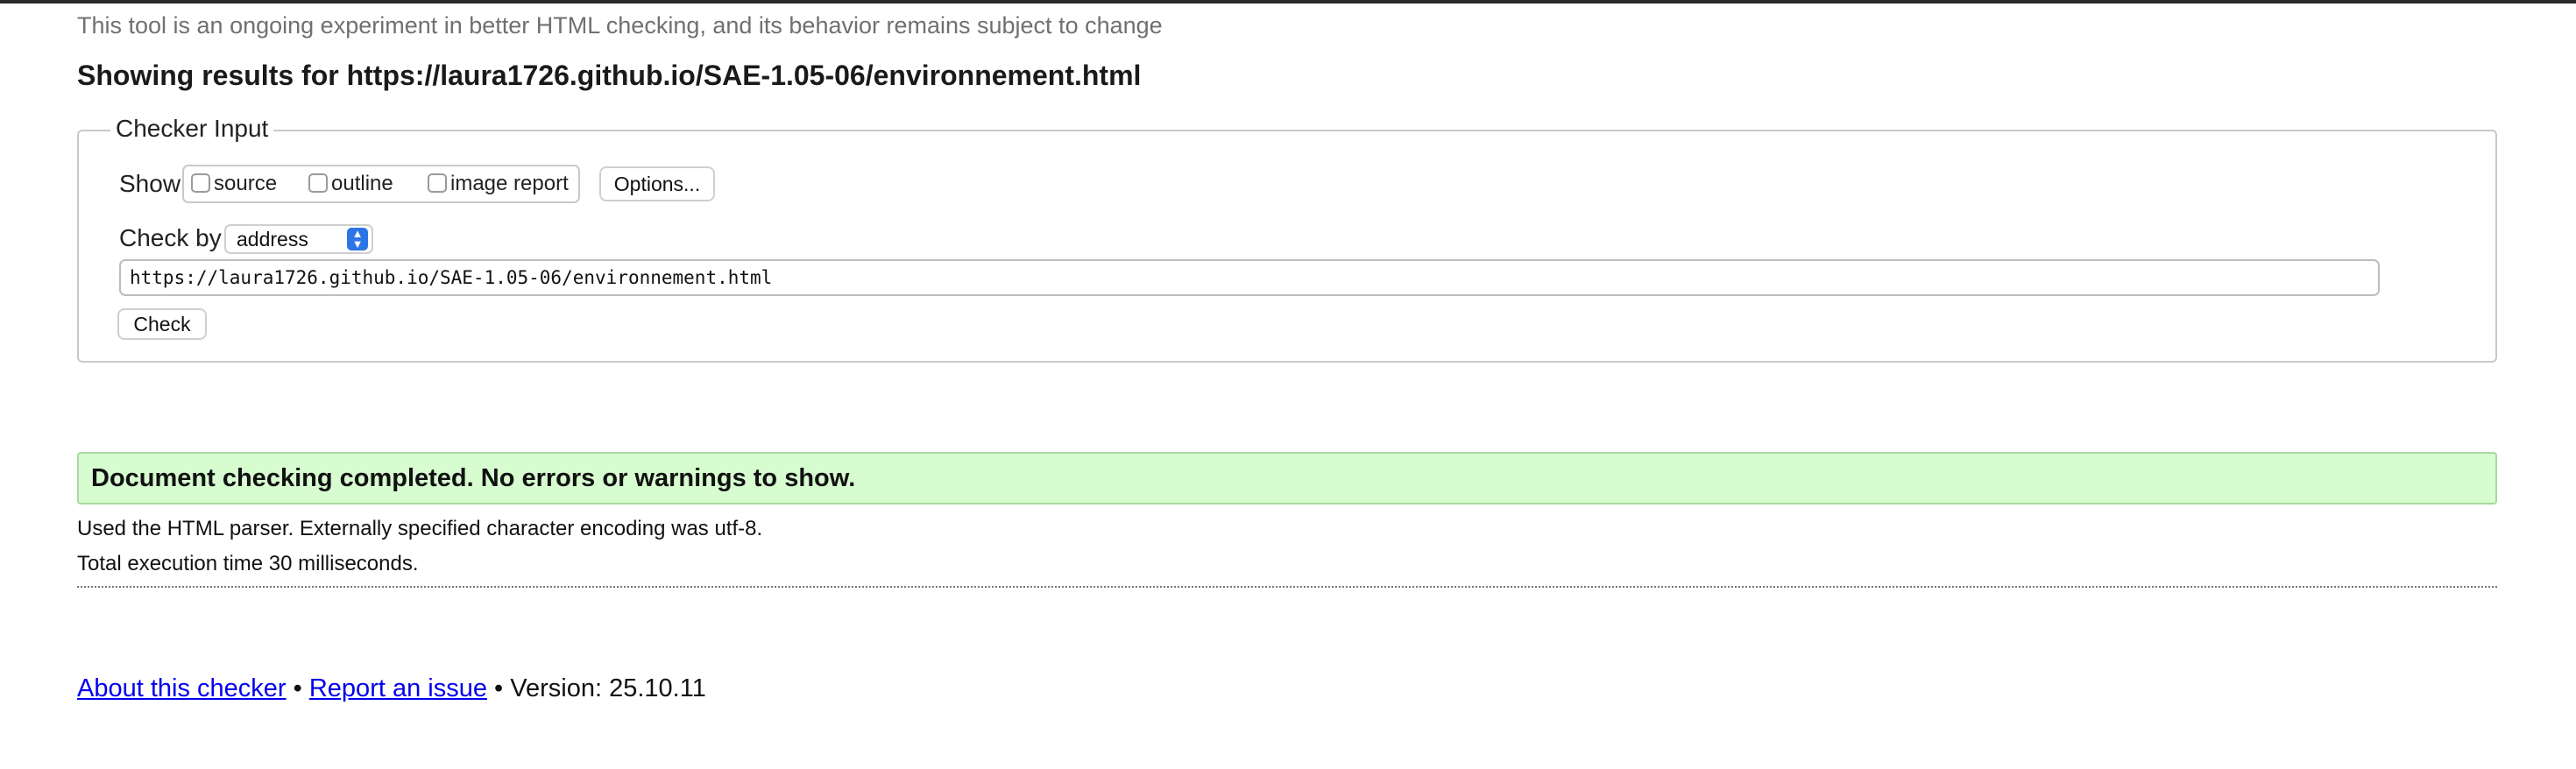  What do you see at coordinates (362, 184) in the screenshot?
I see `outline-checkbox-label: outline` at bounding box center [362, 184].